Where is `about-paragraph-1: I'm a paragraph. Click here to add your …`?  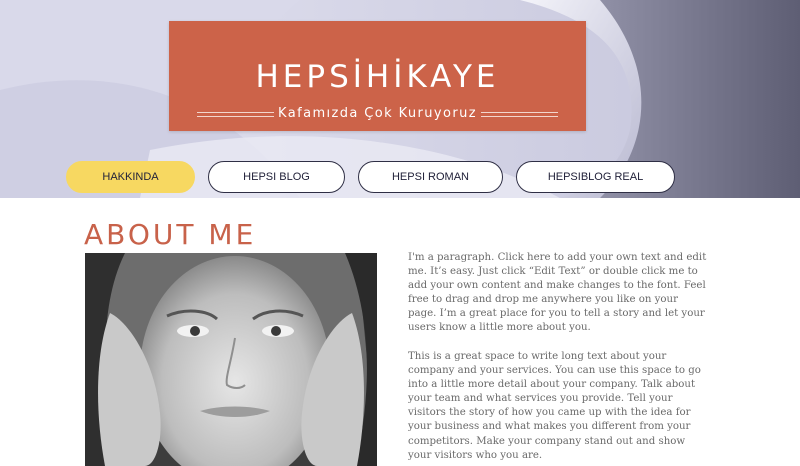 about-paragraph-1: I'm a paragraph. Click here to add your … is located at coordinates (557, 293).